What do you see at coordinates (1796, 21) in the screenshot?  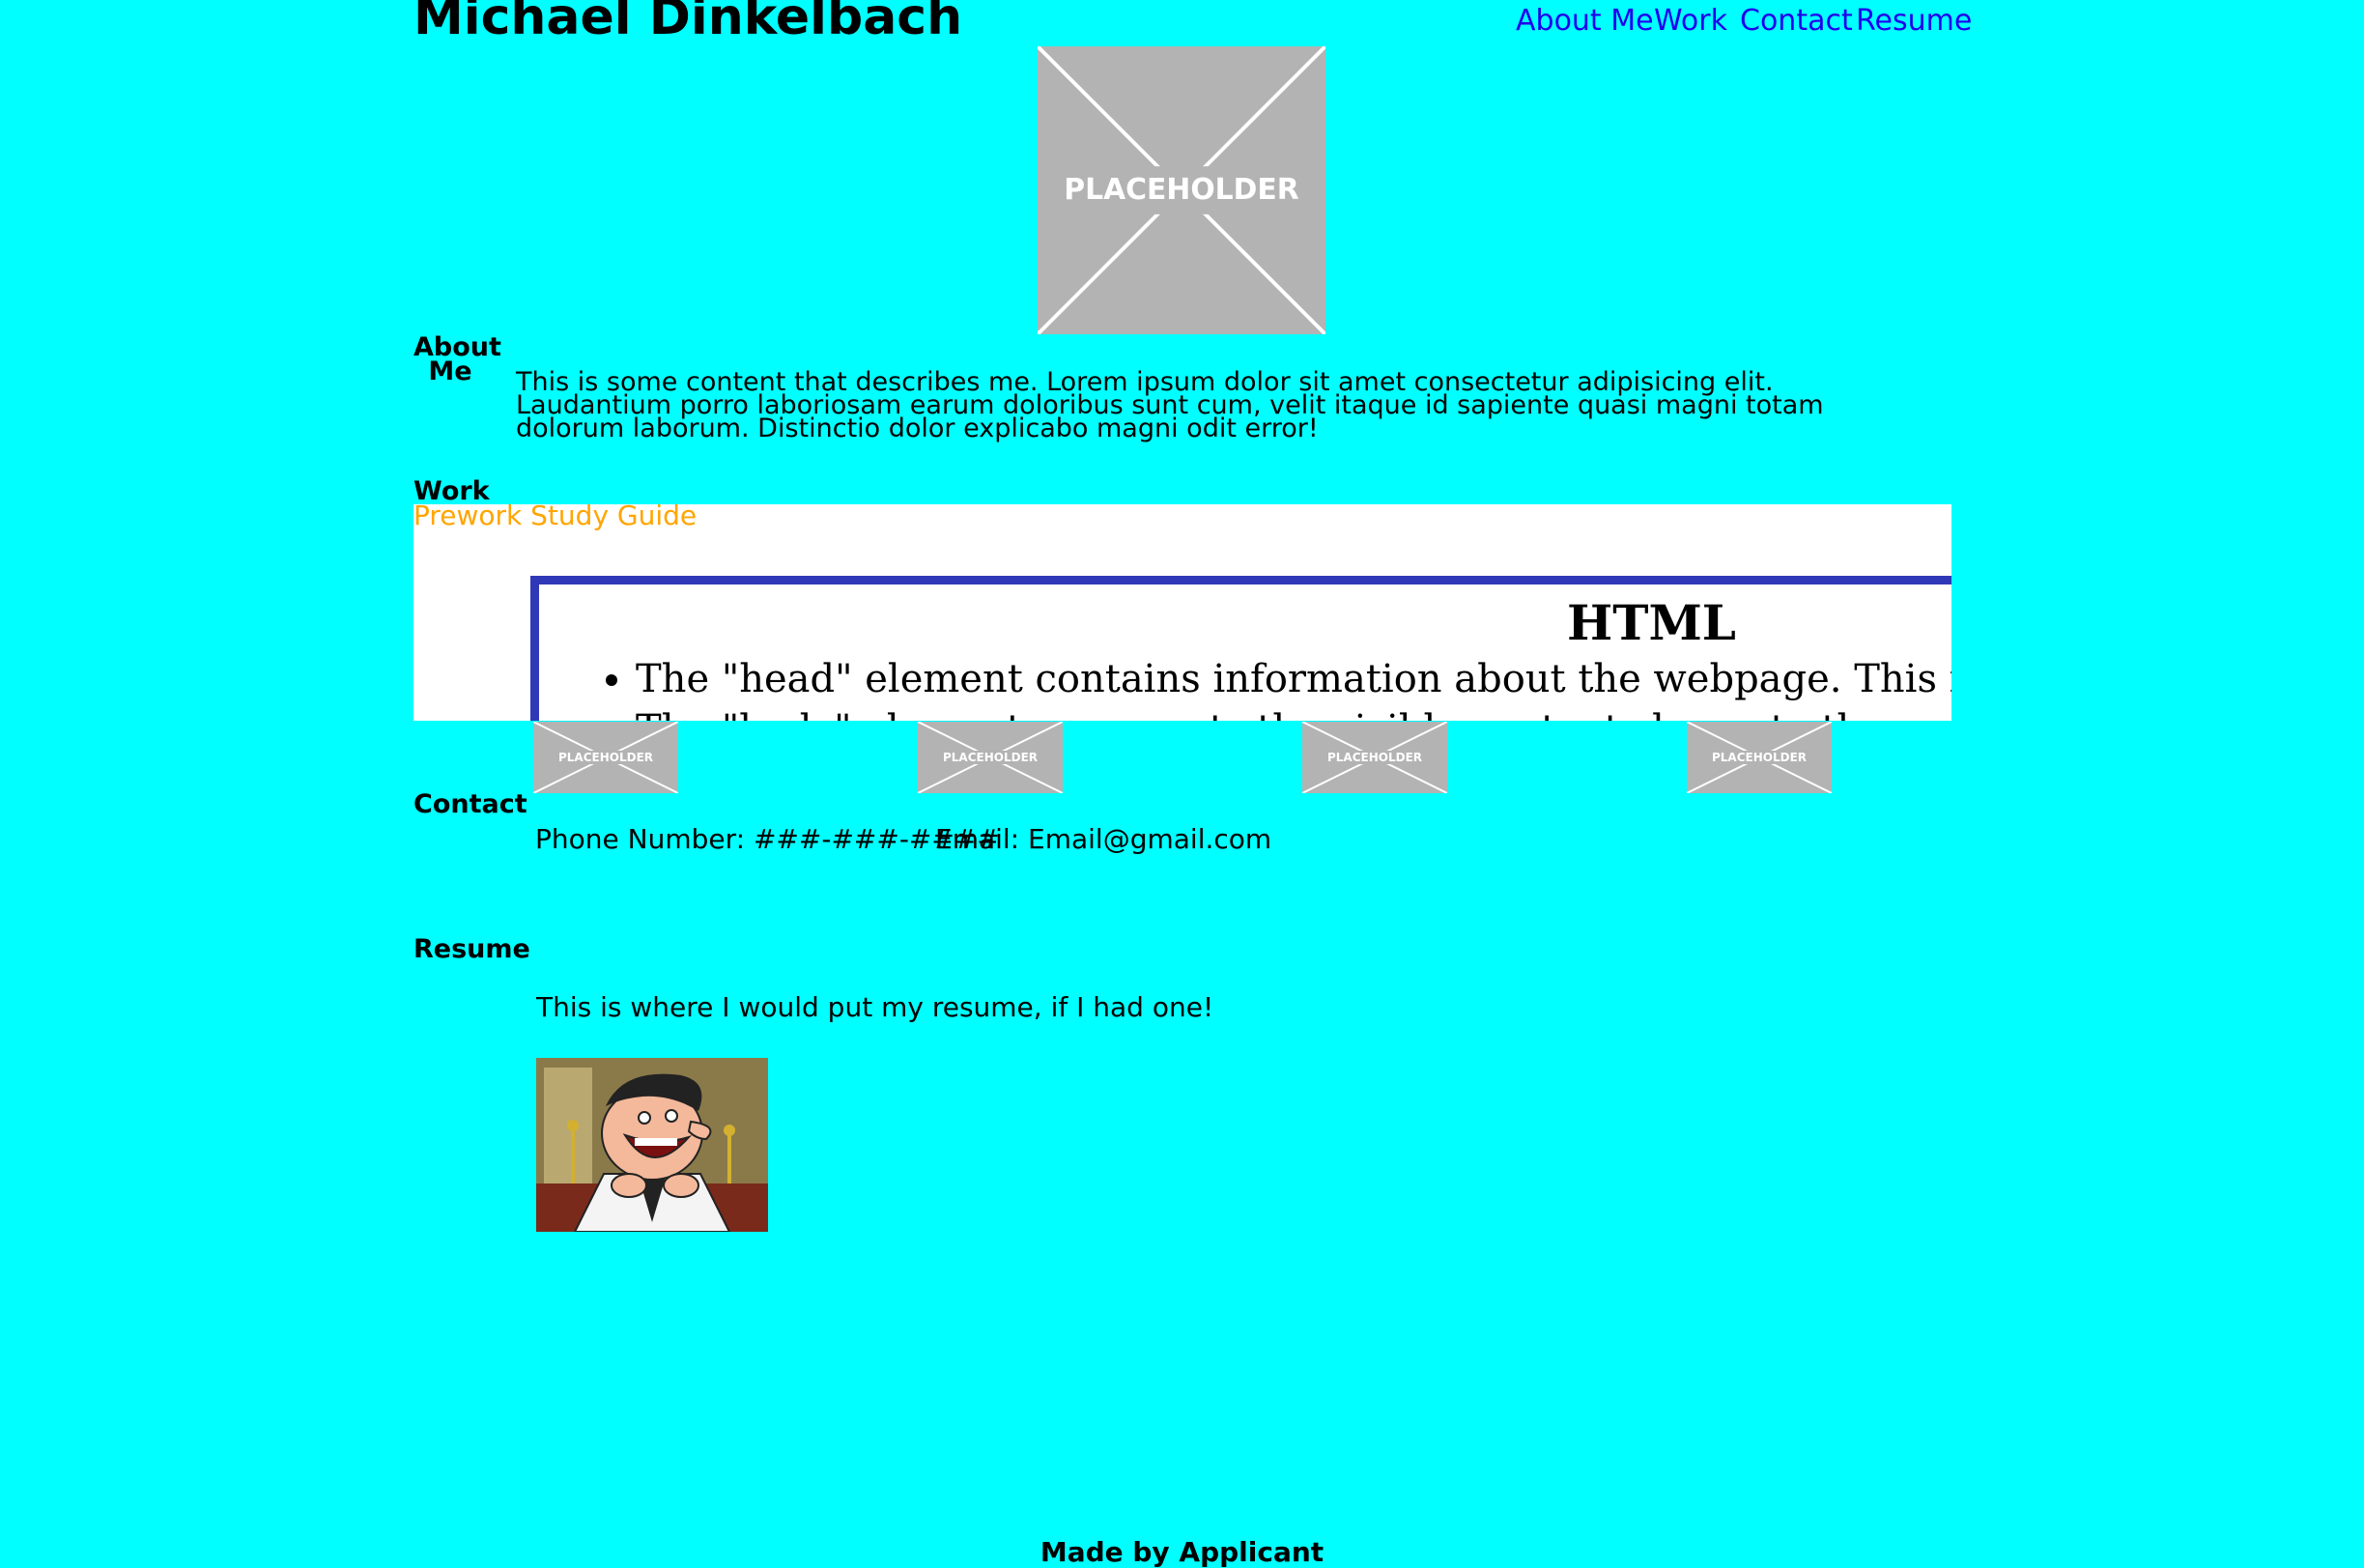 I see `nav-contact: Contact` at bounding box center [1796, 21].